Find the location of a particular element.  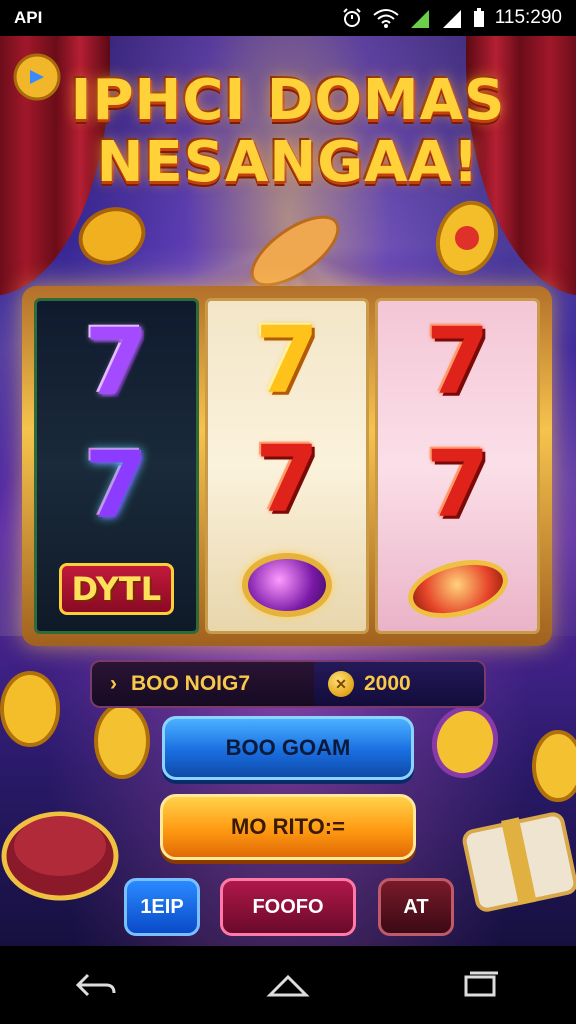

reel-symbol-bonus: DYTL is located at coordinates (116, 589).